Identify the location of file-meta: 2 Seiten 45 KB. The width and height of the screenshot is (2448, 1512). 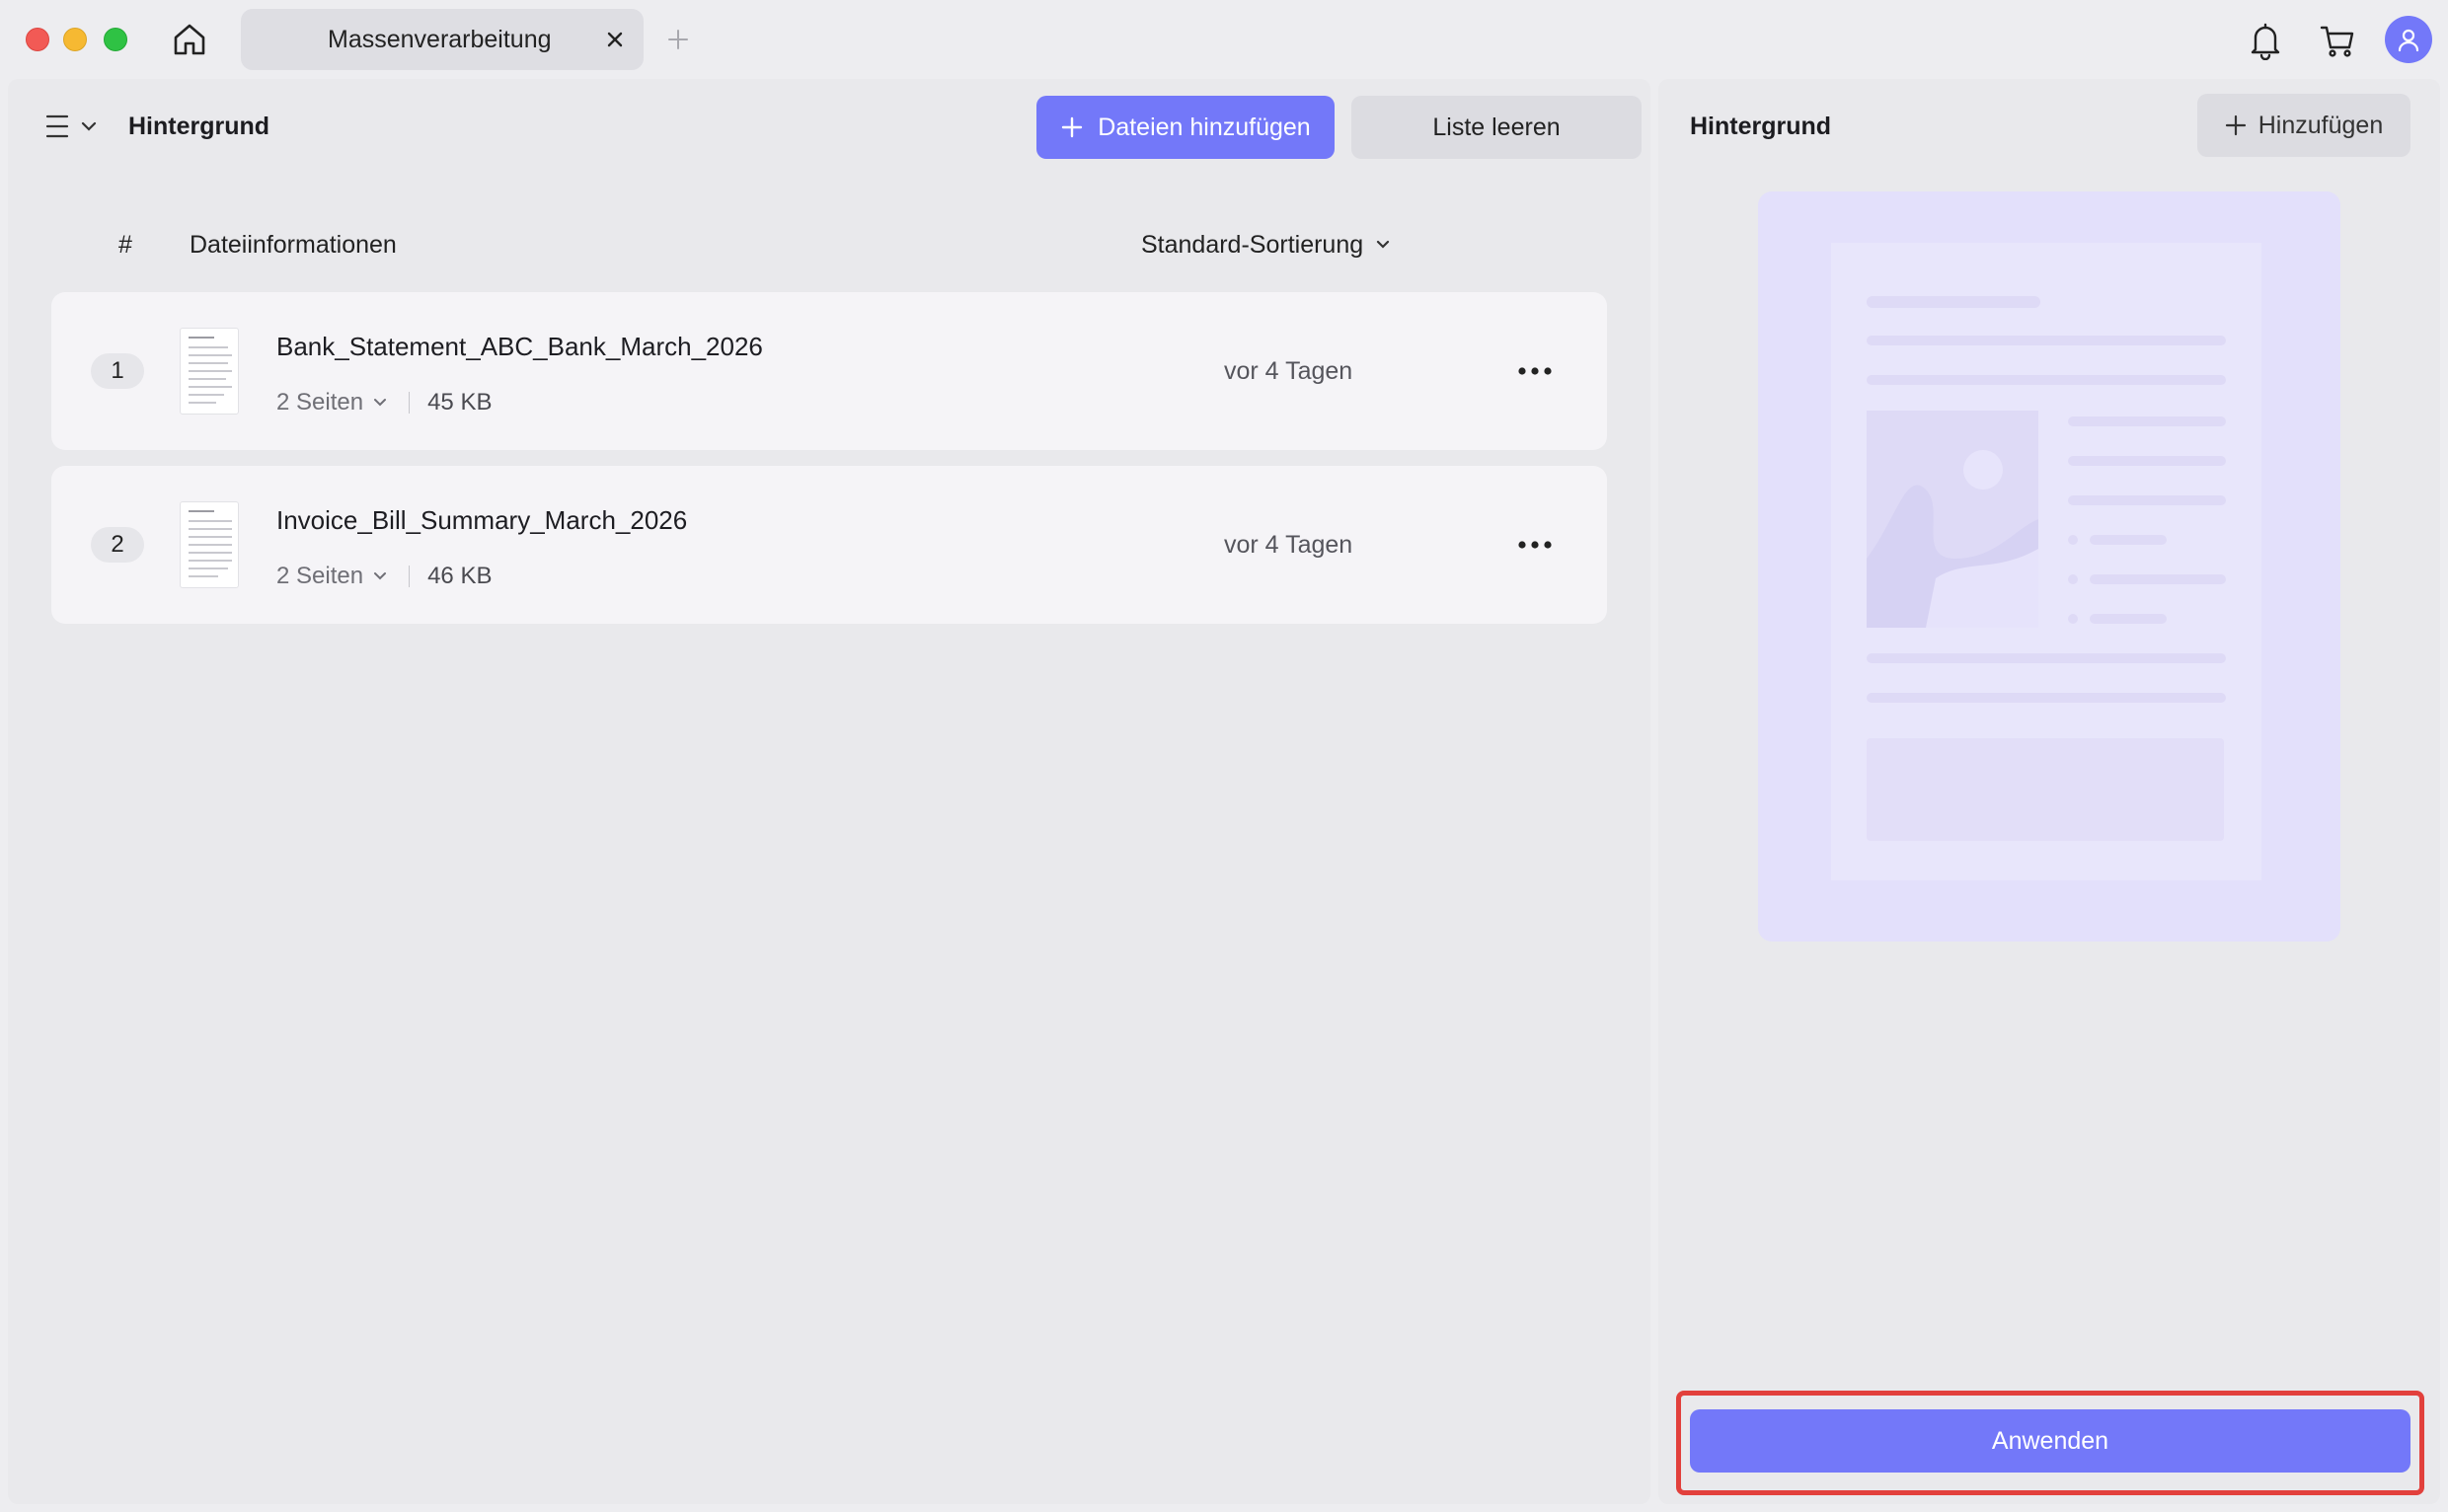
(384, 402).